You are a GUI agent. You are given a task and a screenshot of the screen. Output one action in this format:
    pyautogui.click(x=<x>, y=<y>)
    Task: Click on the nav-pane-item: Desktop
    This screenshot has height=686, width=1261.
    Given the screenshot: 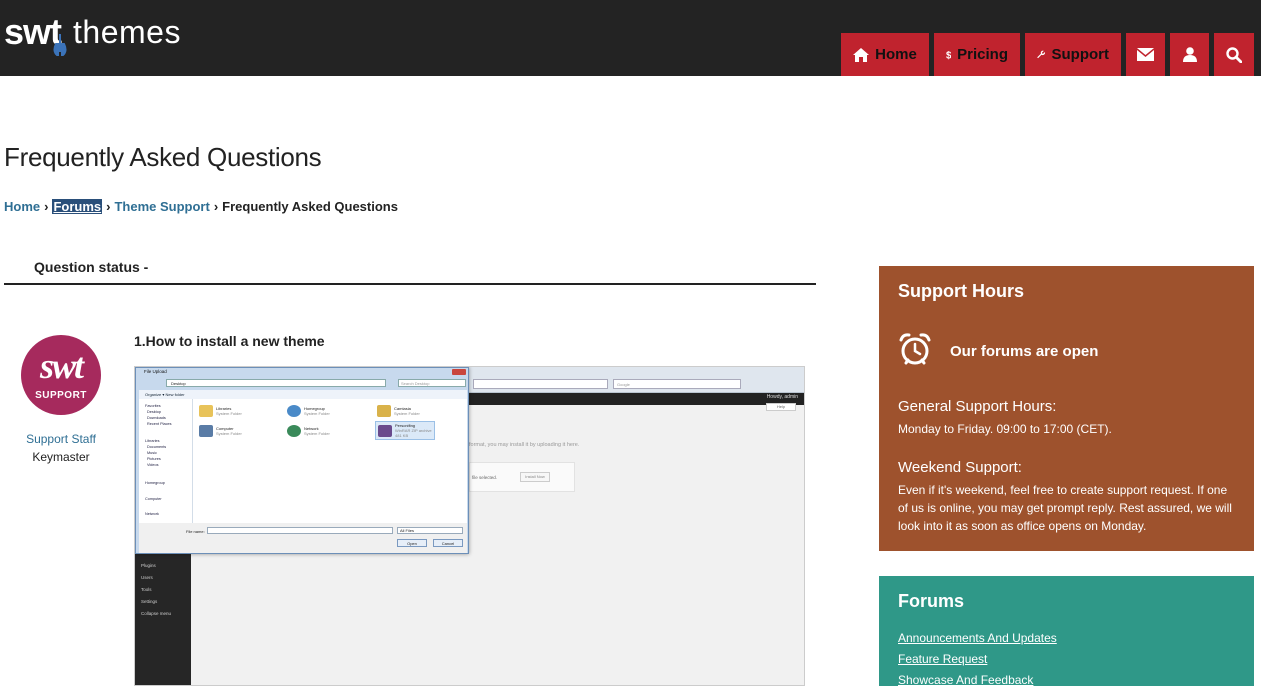 What is the action you would take?
    pyautogui.click(x=154, y=412)
    